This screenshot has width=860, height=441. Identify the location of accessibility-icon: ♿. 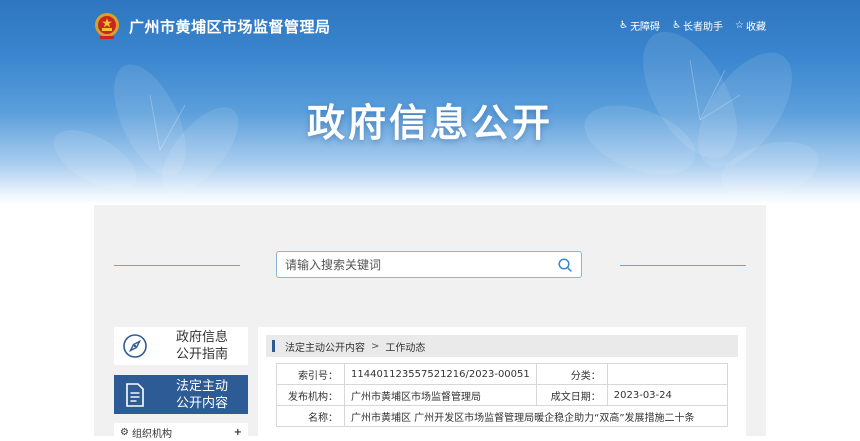
(624, 25).